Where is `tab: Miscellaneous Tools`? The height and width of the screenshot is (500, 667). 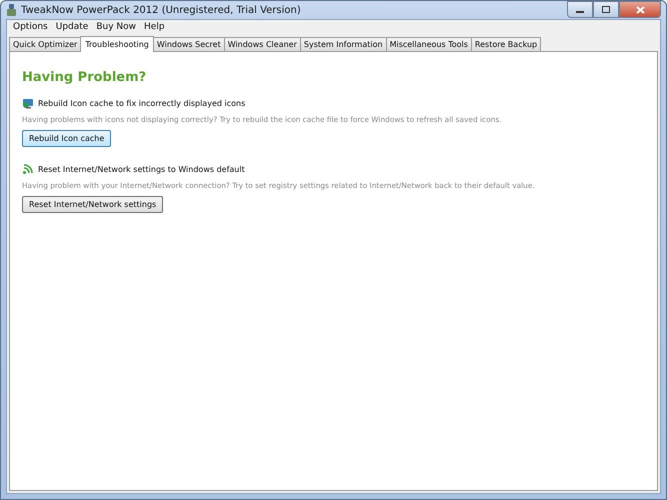
tab: Miscellaneous Tools is located at coordinates (429, 44).